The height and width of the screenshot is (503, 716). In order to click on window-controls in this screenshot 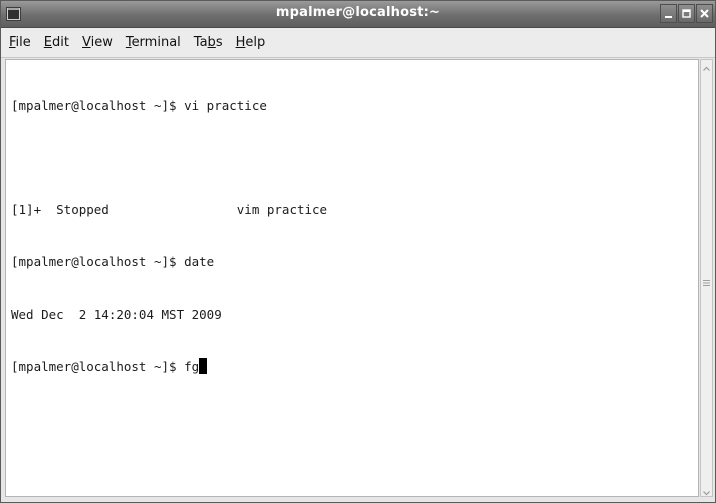, I will do `click(686, 14)`.